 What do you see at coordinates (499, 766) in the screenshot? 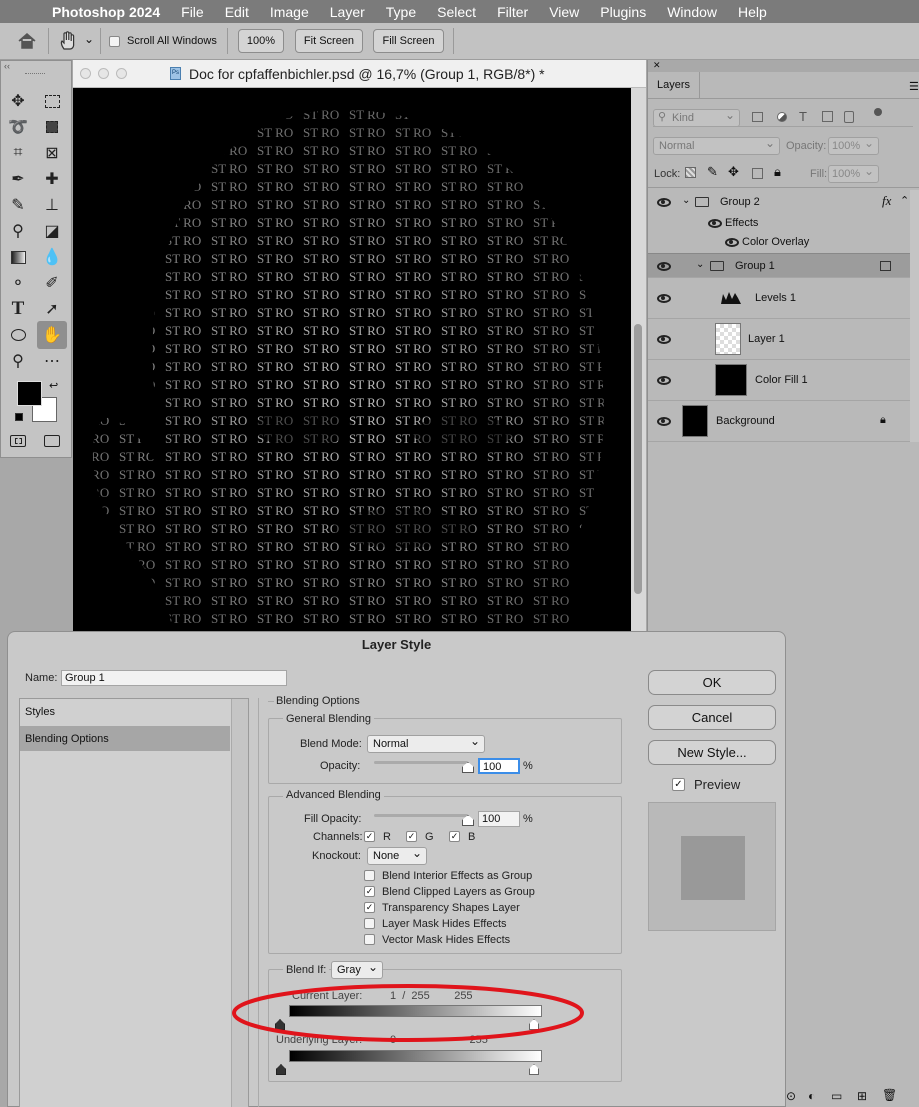
I see `opacity-input: 100` at bounding box center [499, 766].